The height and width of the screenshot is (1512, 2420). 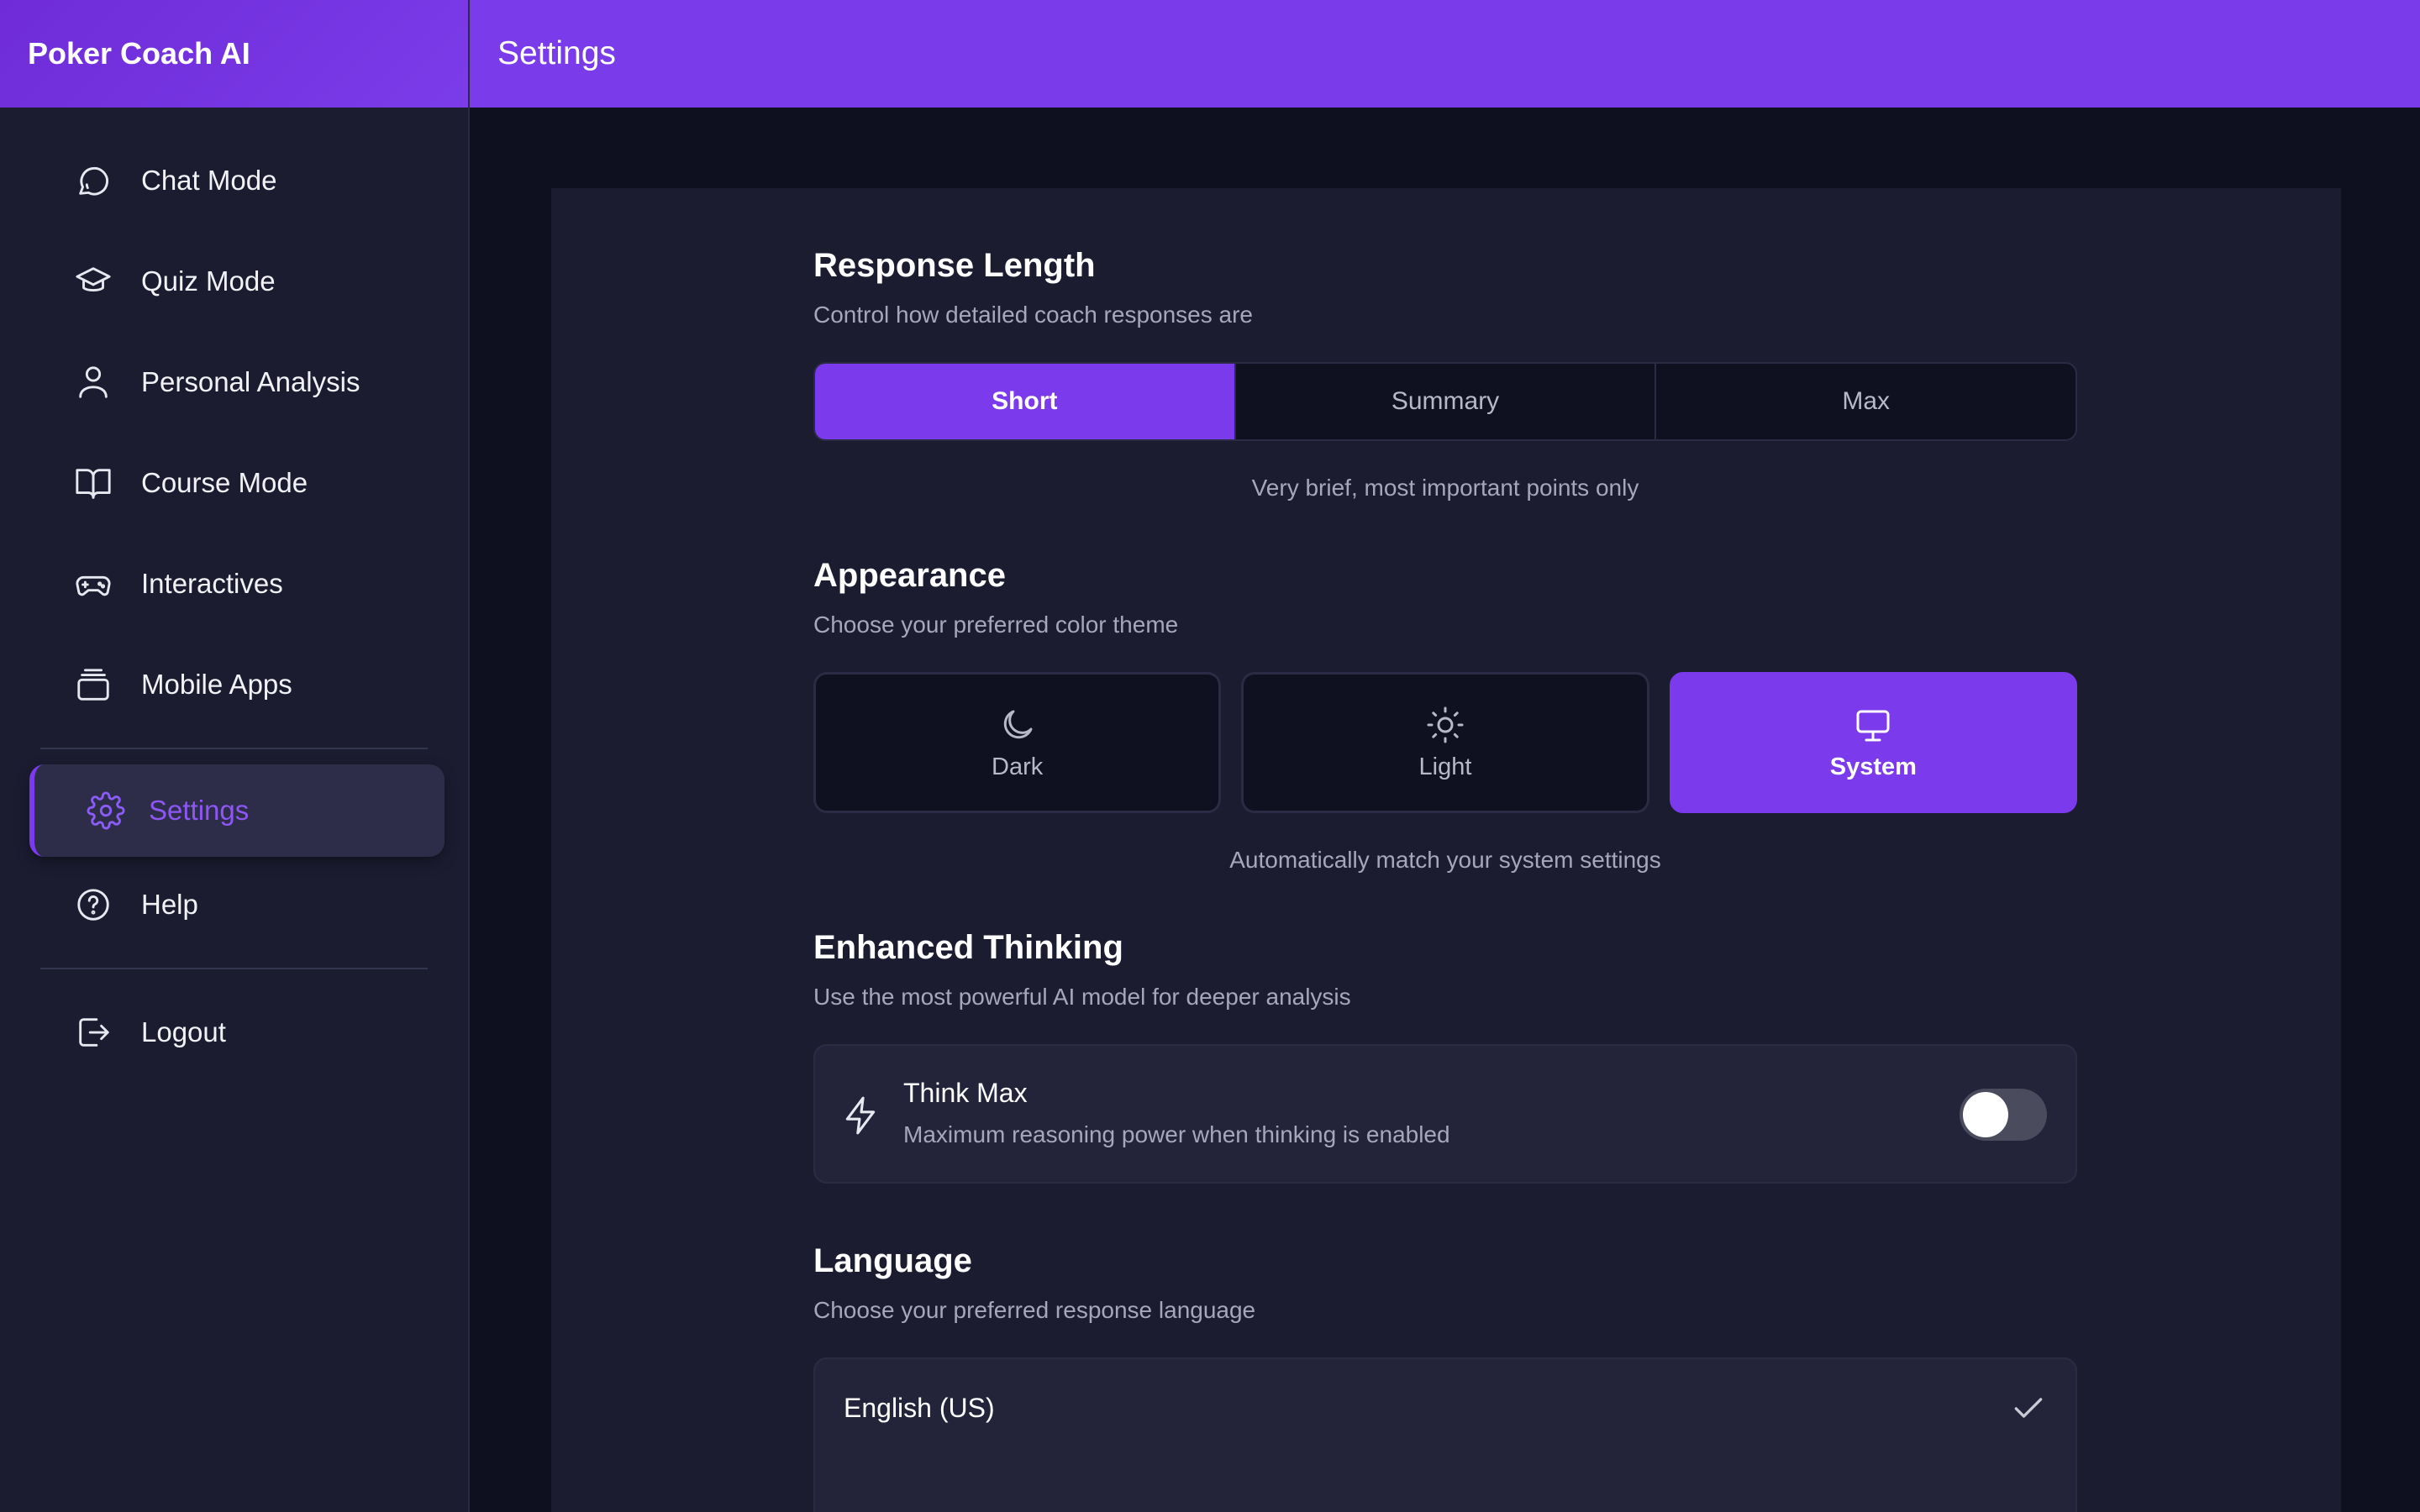 I want to click on book-open-icon, so click(x=94, y=483).